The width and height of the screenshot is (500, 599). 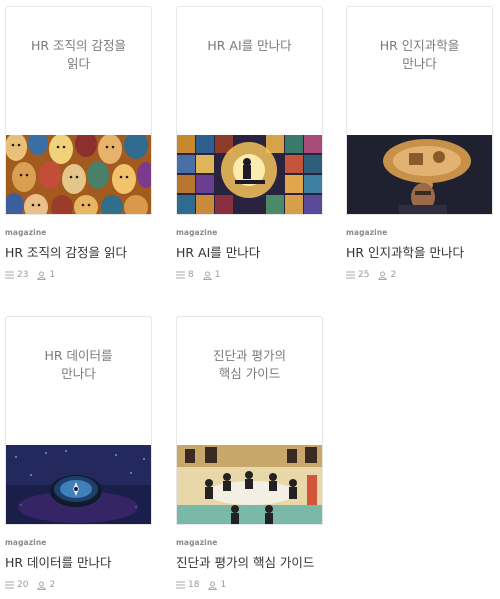 What do you see at coordinates (23, 275) in the screenshot?
I see `post-count: 23` at bounding box center [23, 275].